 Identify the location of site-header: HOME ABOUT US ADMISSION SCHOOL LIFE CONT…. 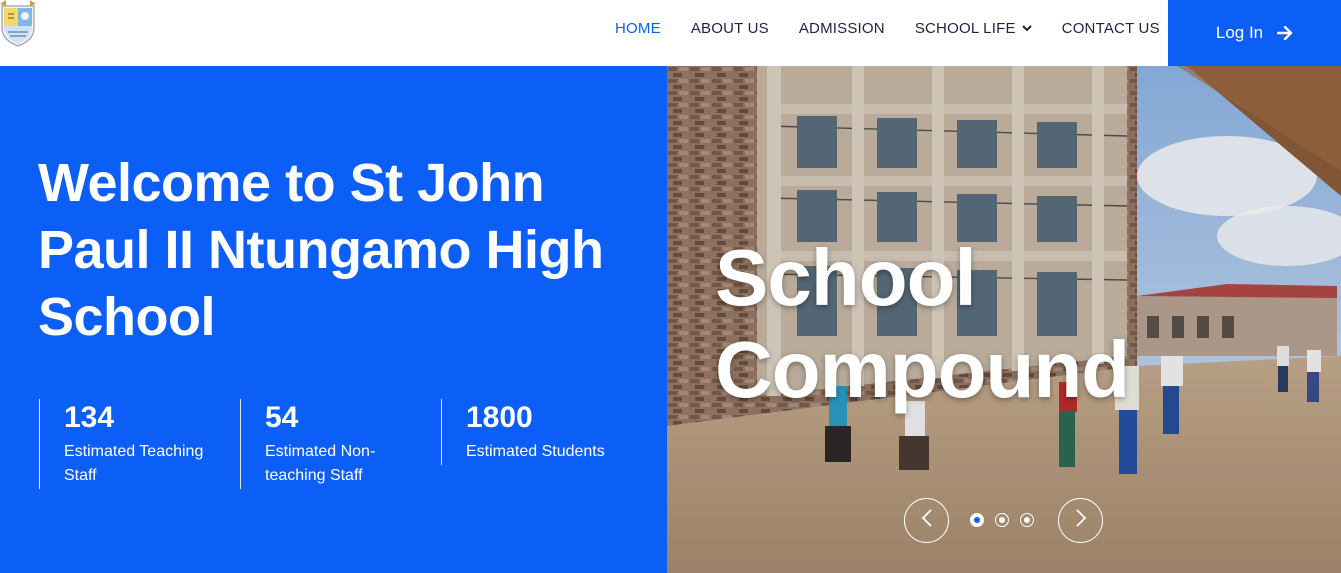
(670, 33).